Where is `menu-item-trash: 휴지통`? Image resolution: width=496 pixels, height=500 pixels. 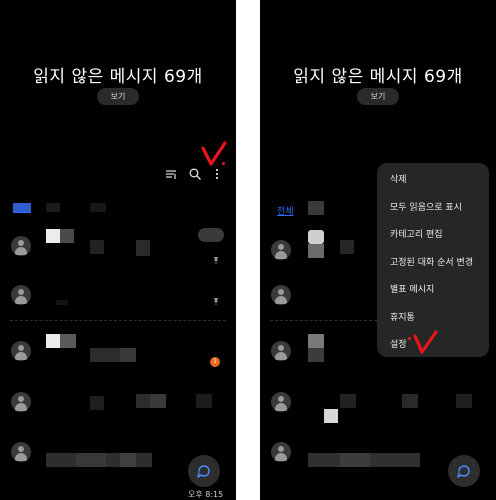
menu-item-trash: 휴지통 is located at coordinates (402, 316).